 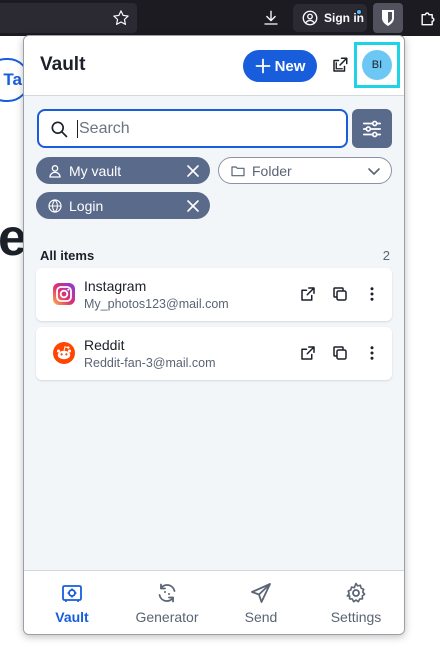 What do you see at coordinates (359, 12) in the screenshot?
I see `notification-dot` at bounding box center [359, 12].